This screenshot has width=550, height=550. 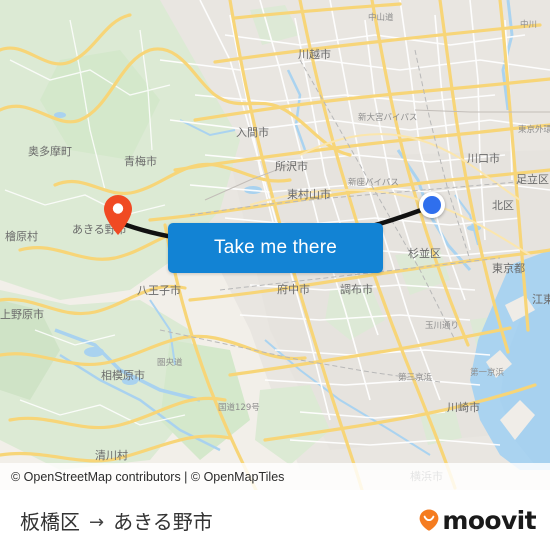 What do you see at coordinates (309, 194) in the screenshot?
I see `map-label: 東村山市` at bounding box center [309, 194].